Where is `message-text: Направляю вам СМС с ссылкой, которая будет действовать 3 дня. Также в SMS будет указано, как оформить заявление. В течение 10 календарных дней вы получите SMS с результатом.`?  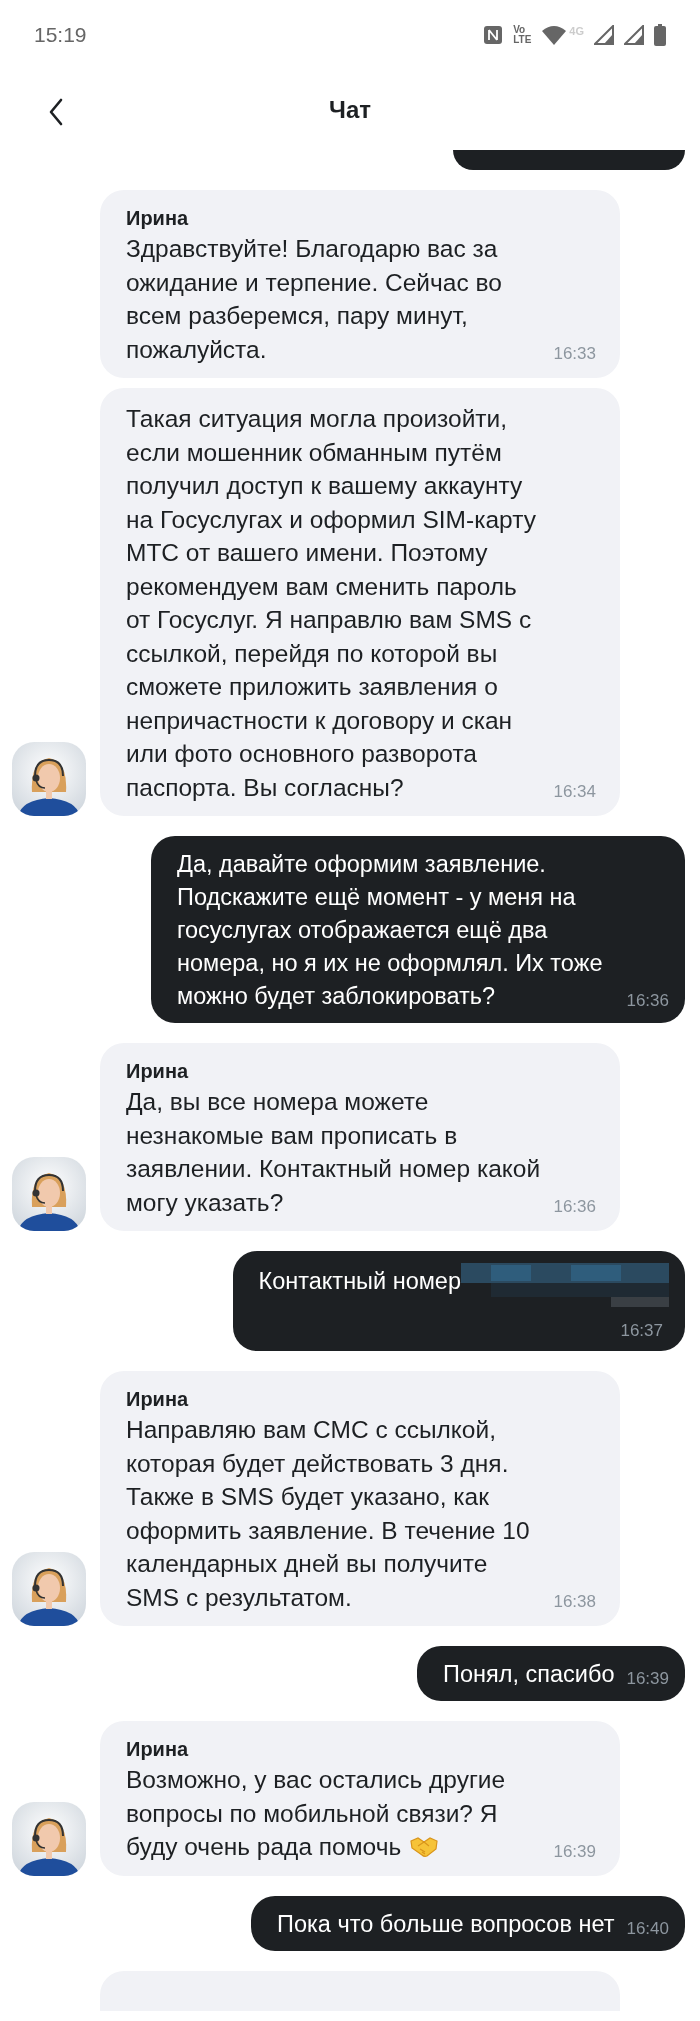 message-text: Направляю вам СМС с ссылкой, которая будет действовать 3 дня. Также в SMS будет указано, как оформить заявление. В течение 10 календарных дней вы получите SMS с результатом. is located at coordinates (328, 1514).